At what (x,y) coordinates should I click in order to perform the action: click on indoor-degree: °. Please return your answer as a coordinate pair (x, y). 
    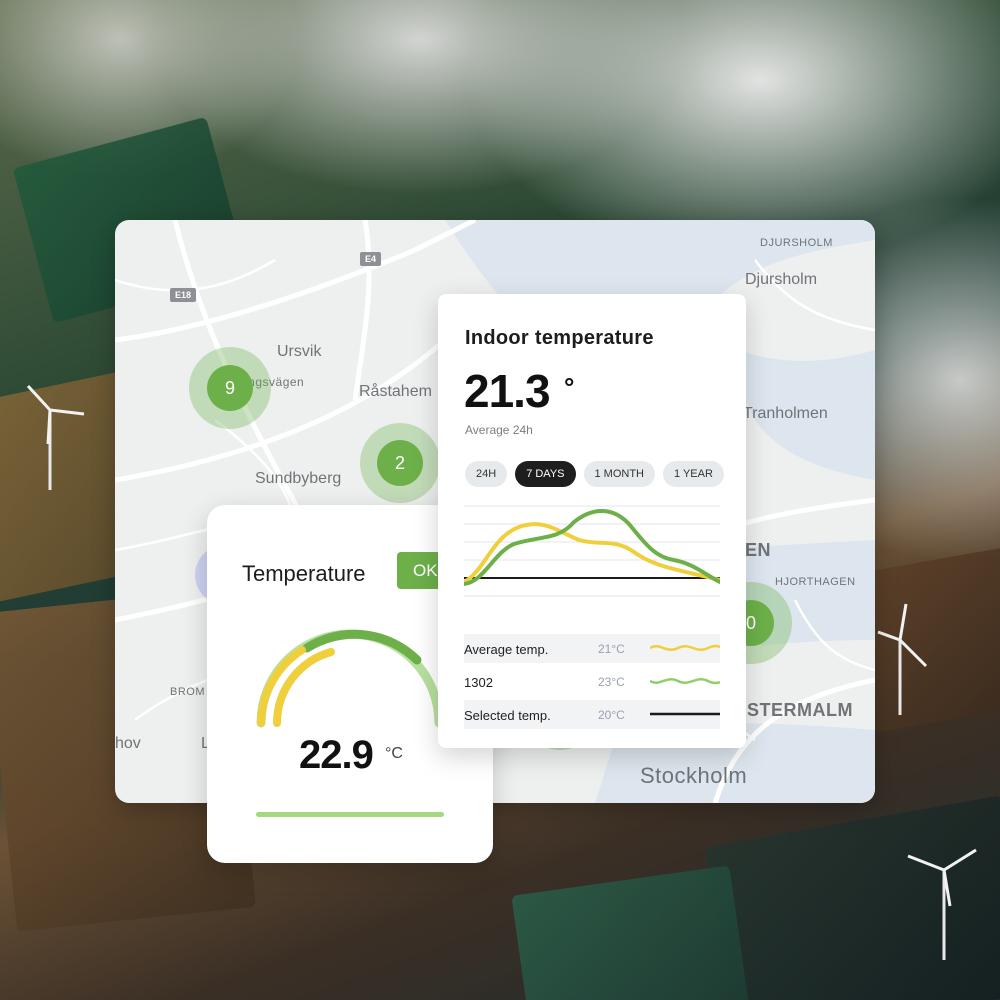
    Looking at the image, I should click on (569, 387).